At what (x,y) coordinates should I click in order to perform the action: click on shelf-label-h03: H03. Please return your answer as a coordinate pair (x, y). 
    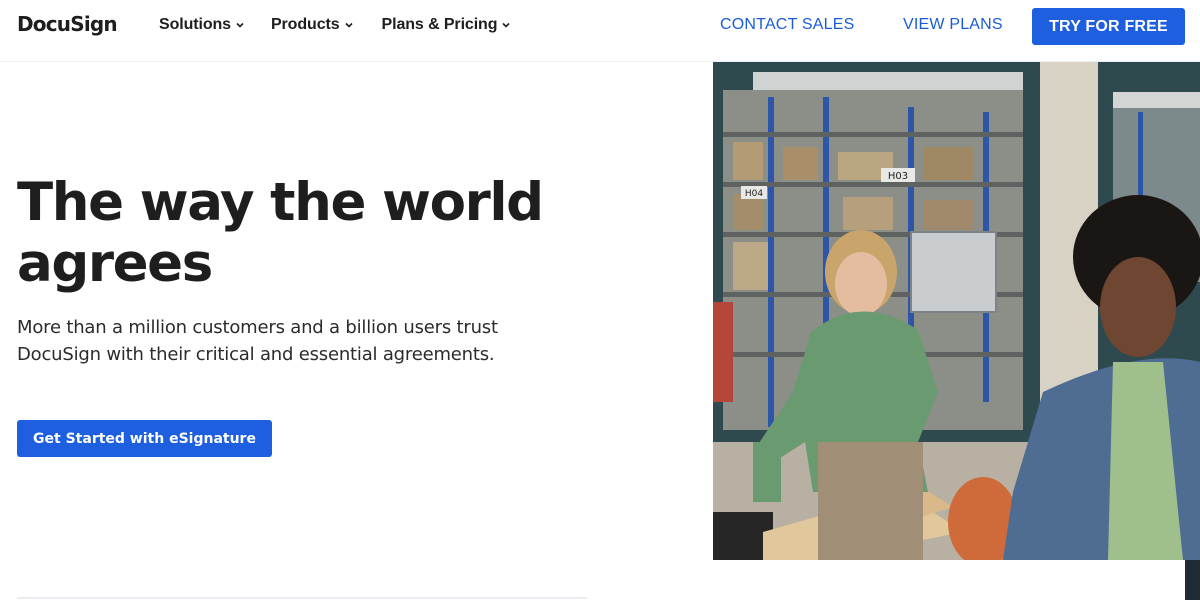
    Looking at the image, I should click on (898, 176).